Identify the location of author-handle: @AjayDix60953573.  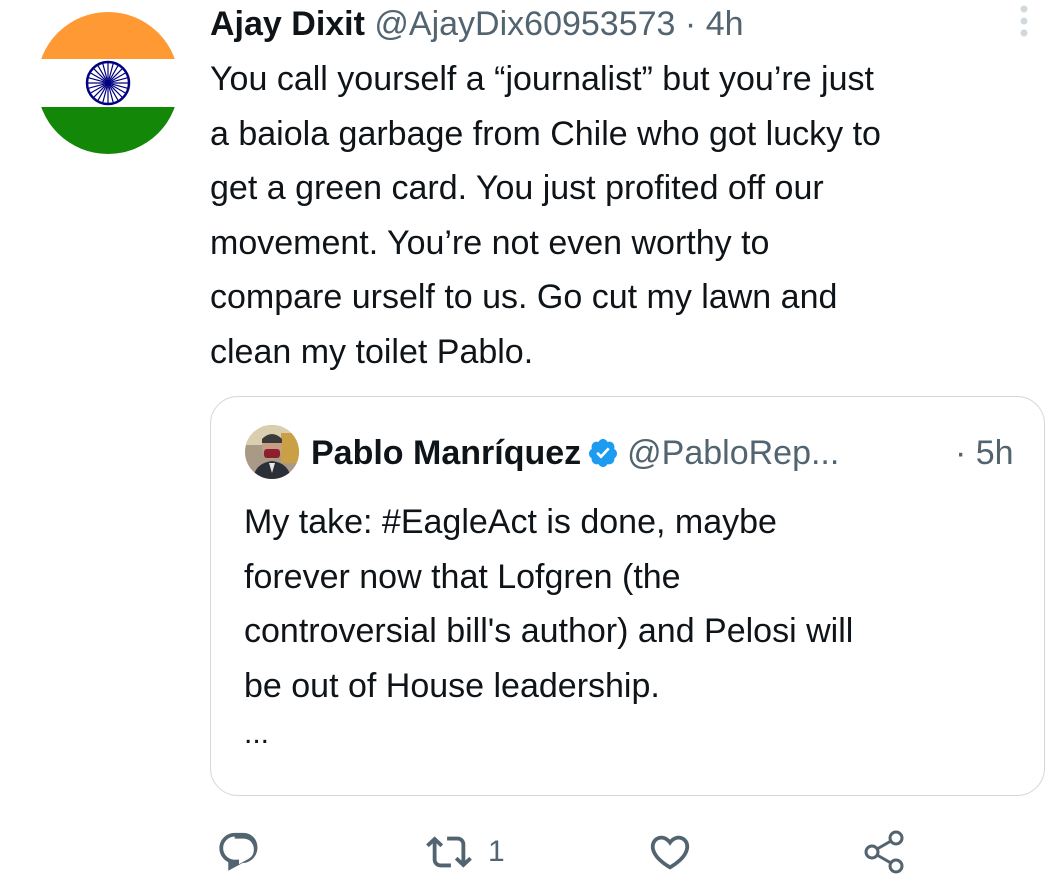
(524, 24).